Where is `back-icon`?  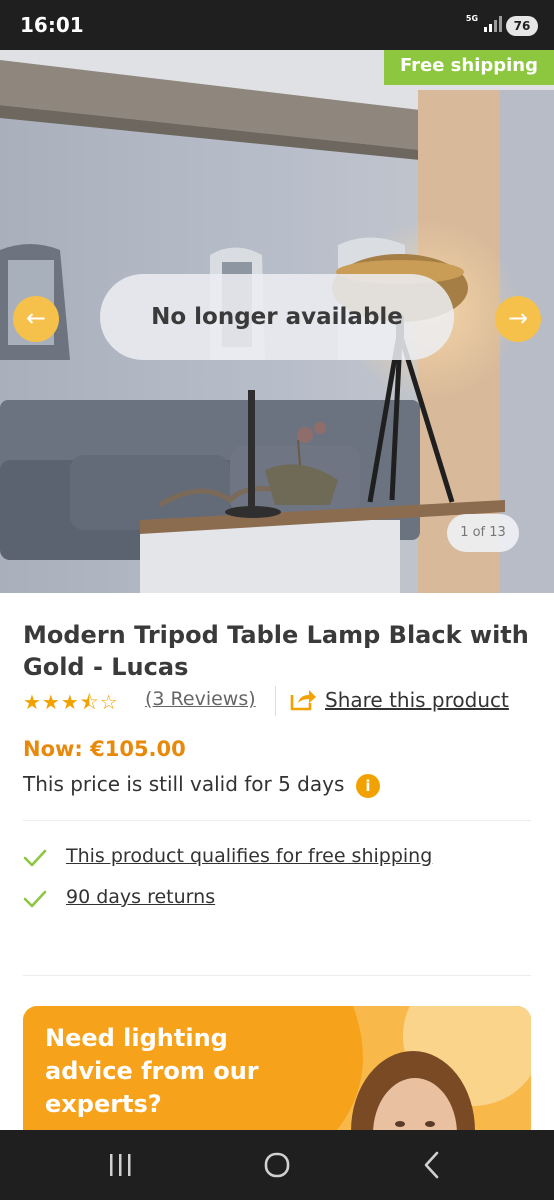
back-icon is located at coordinates (432, 1165).